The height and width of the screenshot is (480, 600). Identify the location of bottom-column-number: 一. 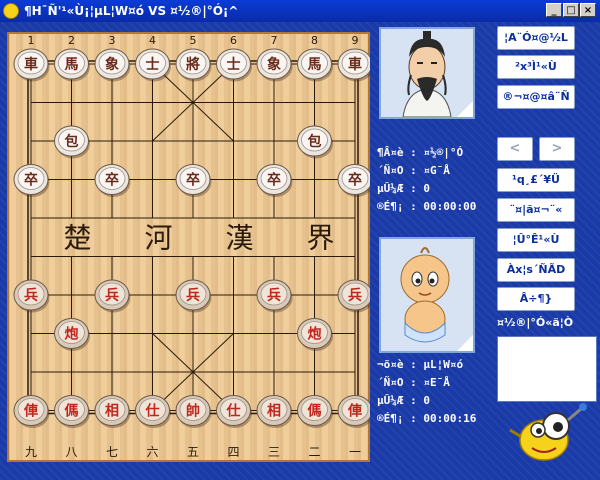
(355, 452).